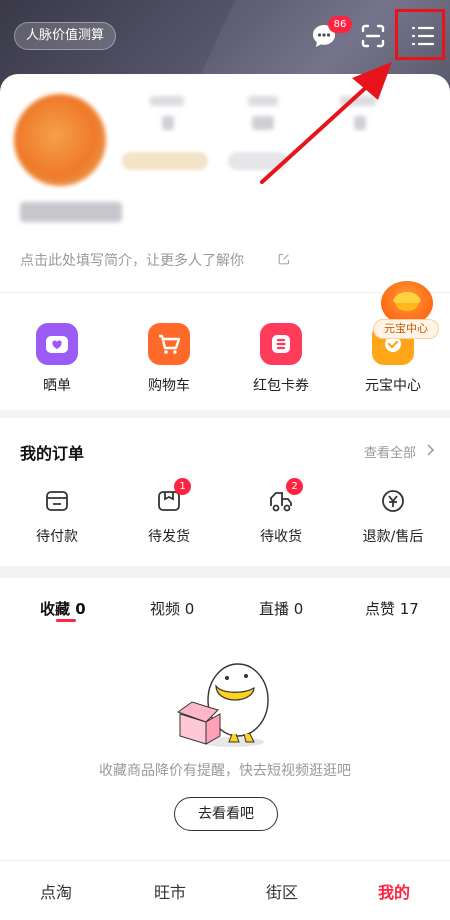 The image size is (450, 920). I want to click on member-chip-blurred, so click(165, 161).